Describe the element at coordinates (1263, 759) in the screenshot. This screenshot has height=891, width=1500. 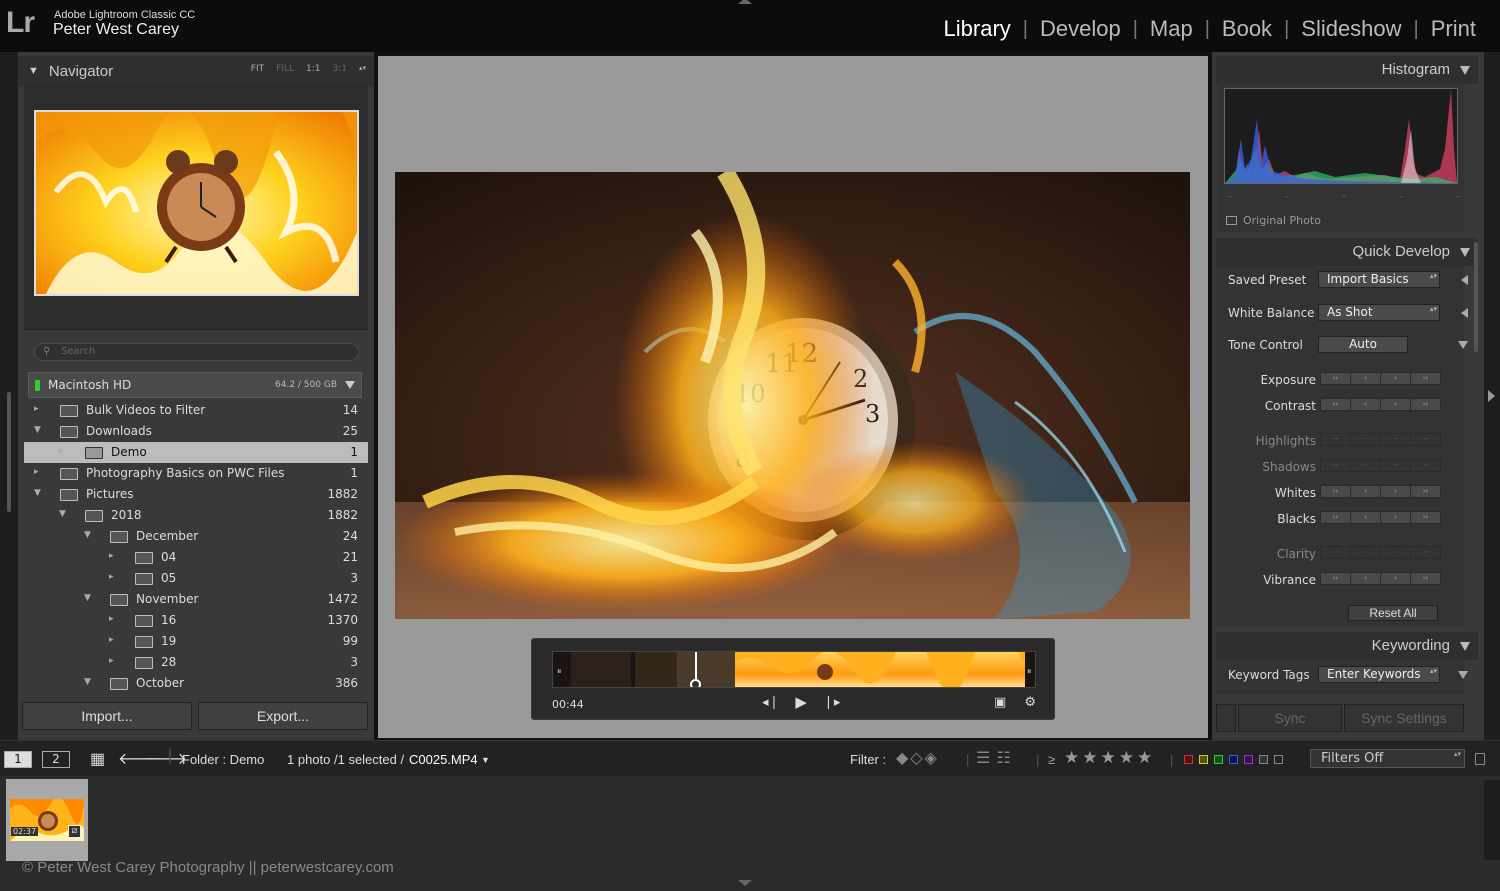
I see `custom-label-icon` at that location.